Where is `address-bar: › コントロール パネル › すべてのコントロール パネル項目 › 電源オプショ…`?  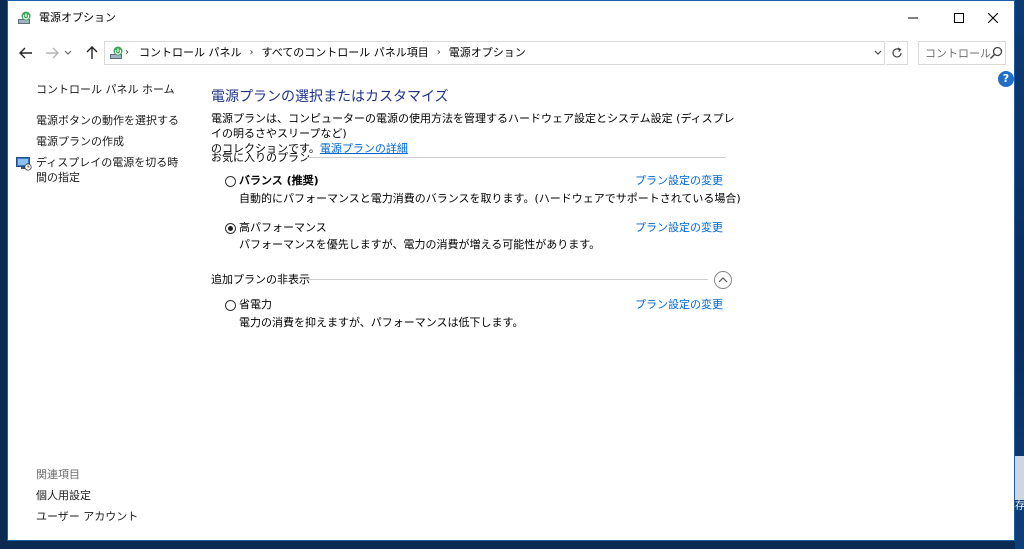 address-bar: › コントロール パネル › すべてのコントロール パネル項目 › 電源オプショ… is located at coordinates (494, 53).